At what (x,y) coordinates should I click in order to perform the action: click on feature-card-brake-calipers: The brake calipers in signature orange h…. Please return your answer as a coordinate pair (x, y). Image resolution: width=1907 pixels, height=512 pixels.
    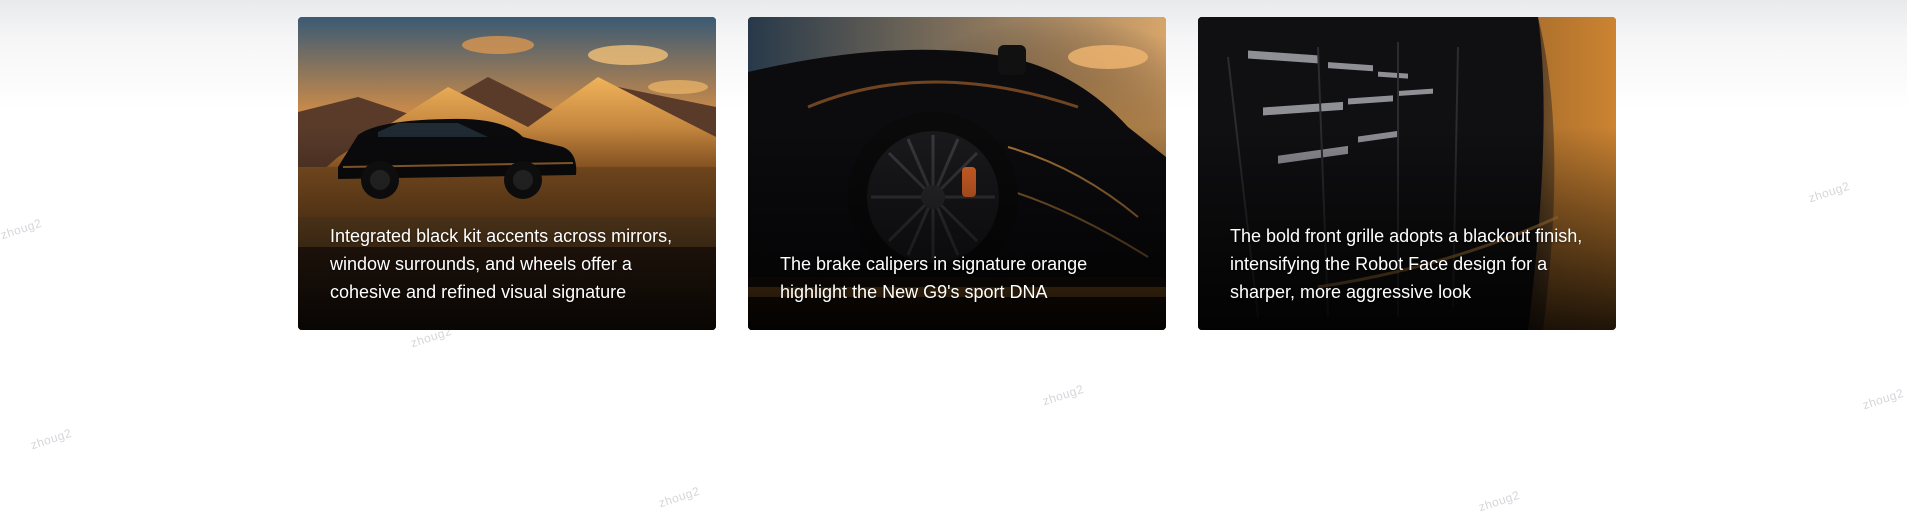
    Looking at the image, I should click on (957, 173).